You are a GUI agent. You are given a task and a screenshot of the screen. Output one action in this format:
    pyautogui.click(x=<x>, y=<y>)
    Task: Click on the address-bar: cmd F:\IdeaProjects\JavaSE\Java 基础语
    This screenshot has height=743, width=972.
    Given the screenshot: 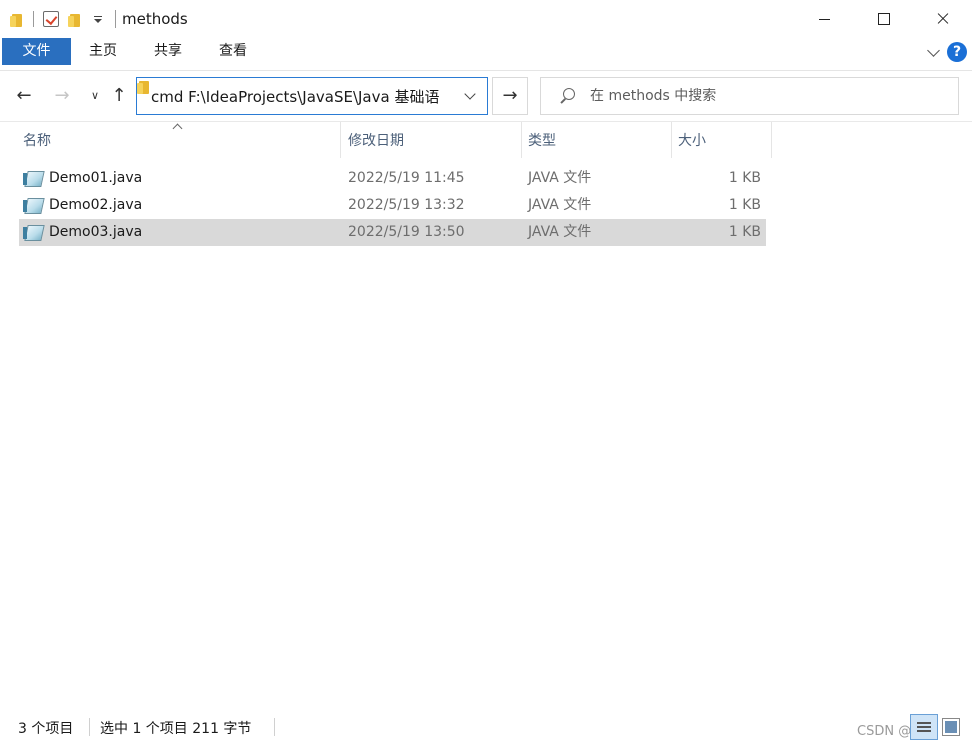 What is the action you would take?
    pyautogui.click(x=312, y=96)
    